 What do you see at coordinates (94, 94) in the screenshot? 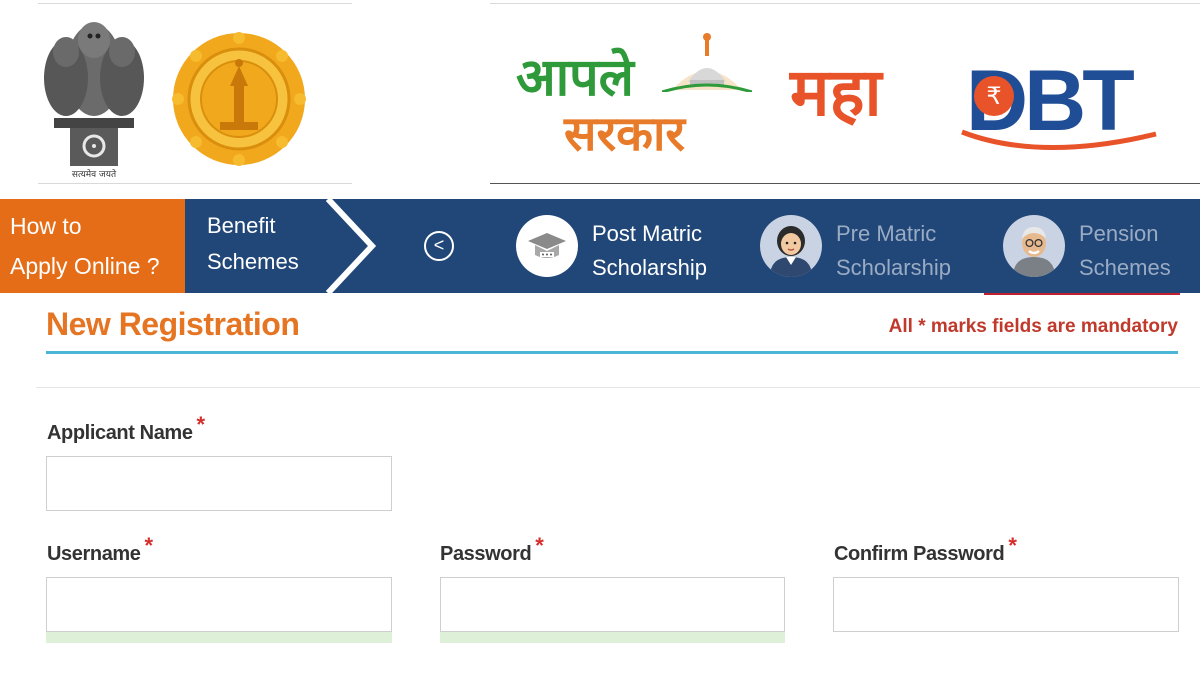
I see `national-emblem-logo` at bounding box center [94, 94].